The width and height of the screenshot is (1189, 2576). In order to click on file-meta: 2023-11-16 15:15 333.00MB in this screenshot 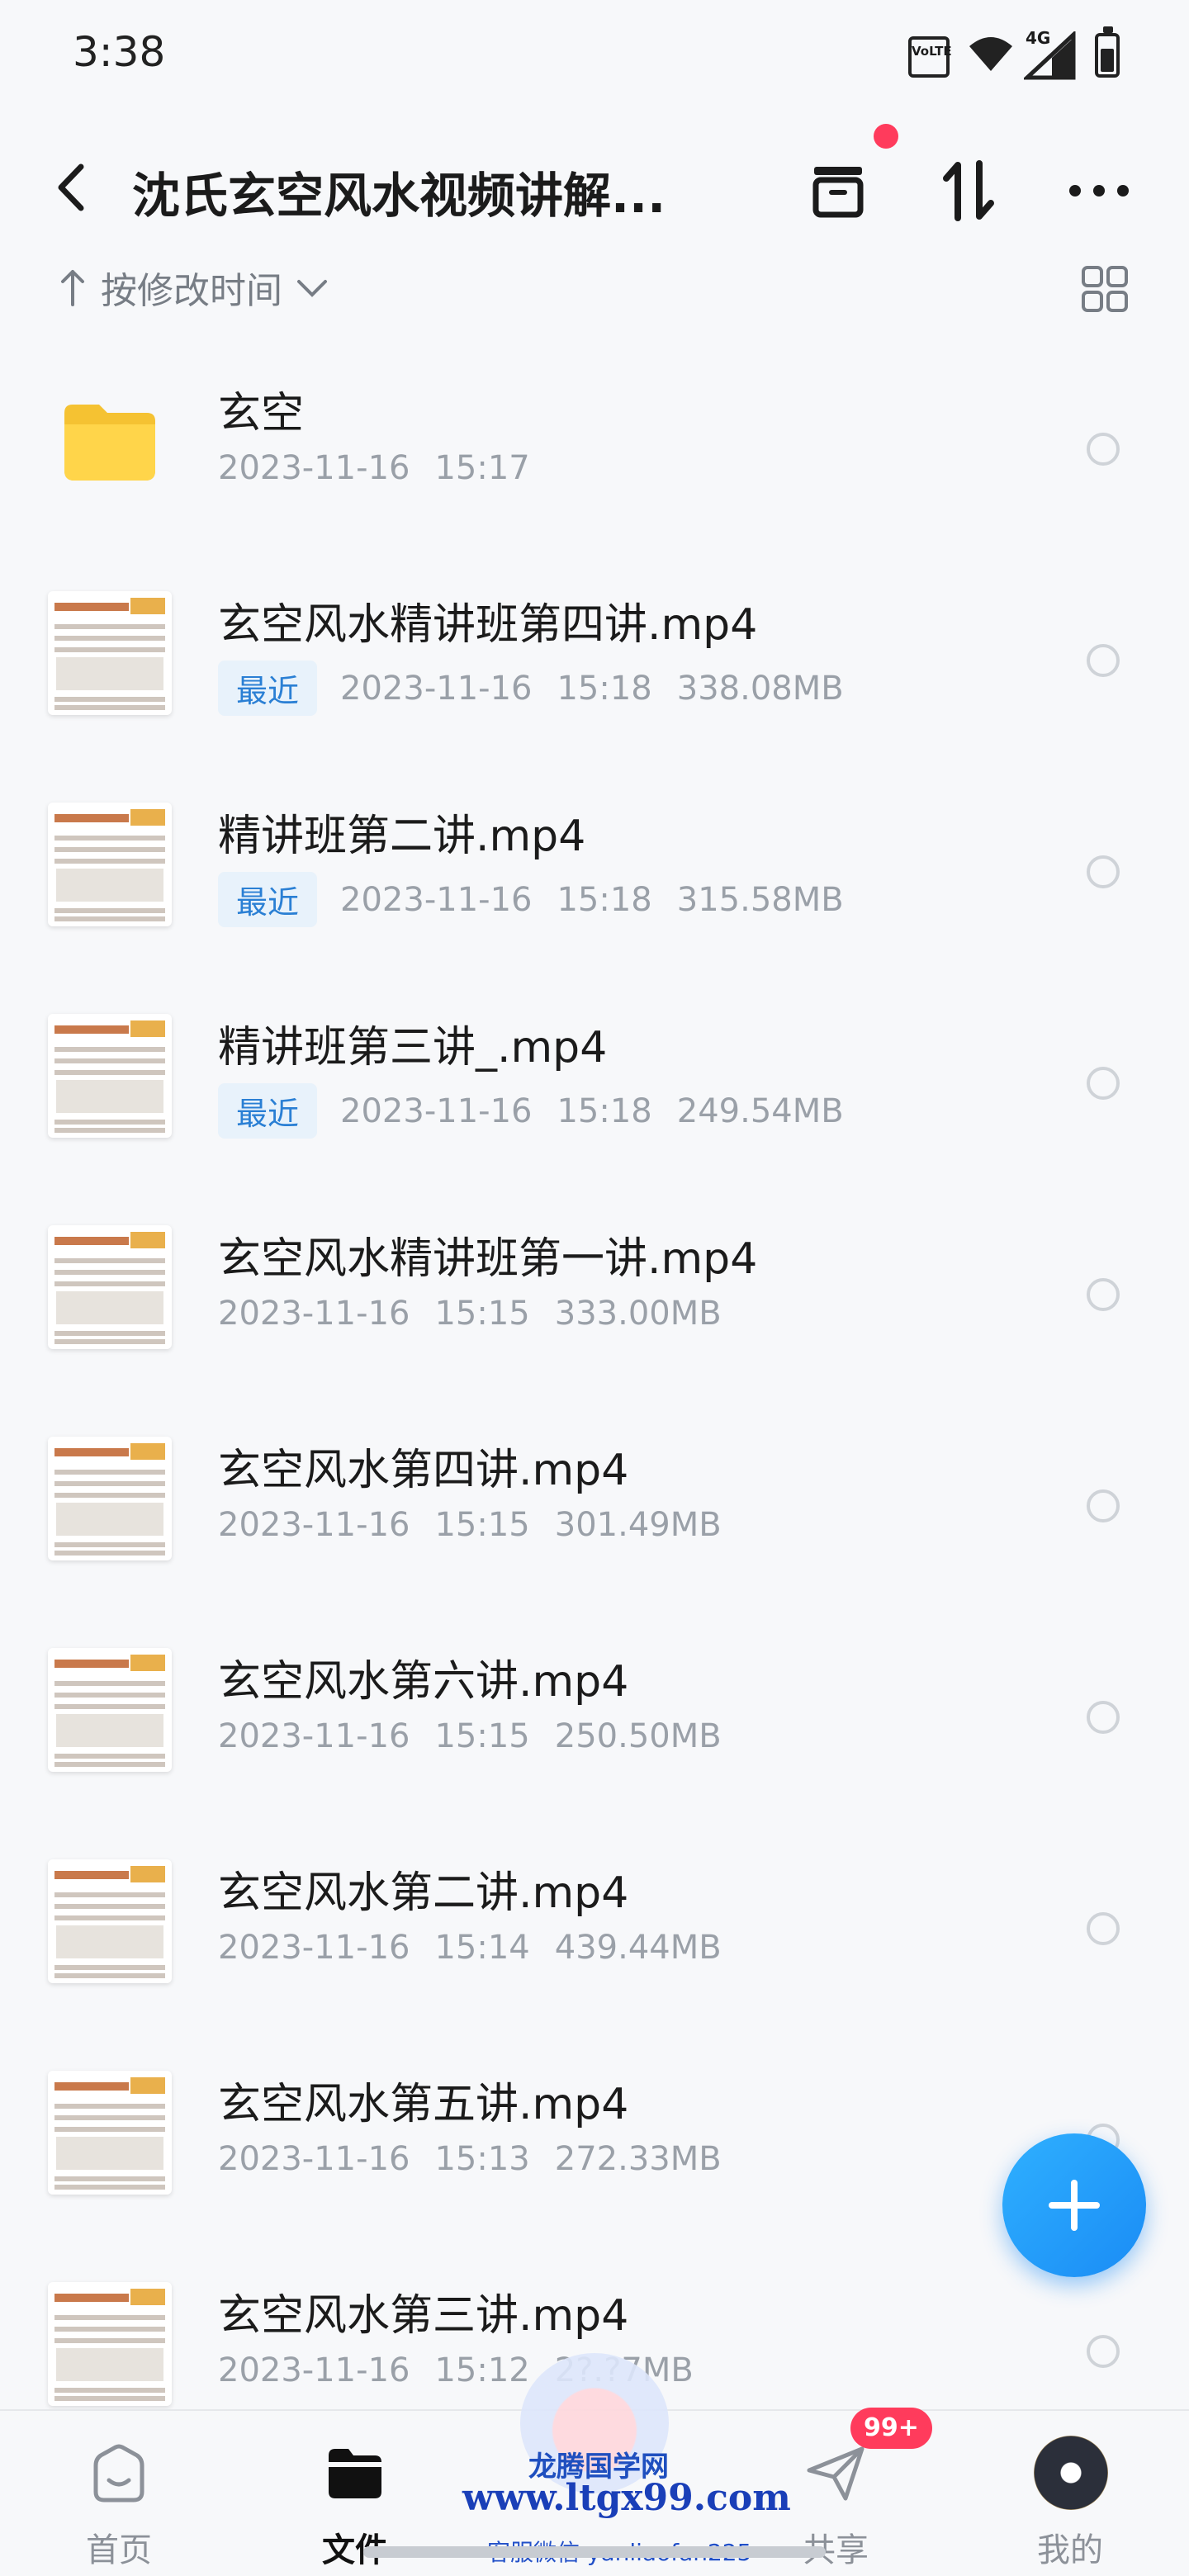, I will do `click(470, 1314)`.